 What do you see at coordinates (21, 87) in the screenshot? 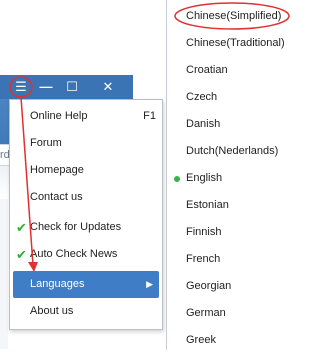
I see `annotation-circle-menu-button` at bounding box center [21, 87].